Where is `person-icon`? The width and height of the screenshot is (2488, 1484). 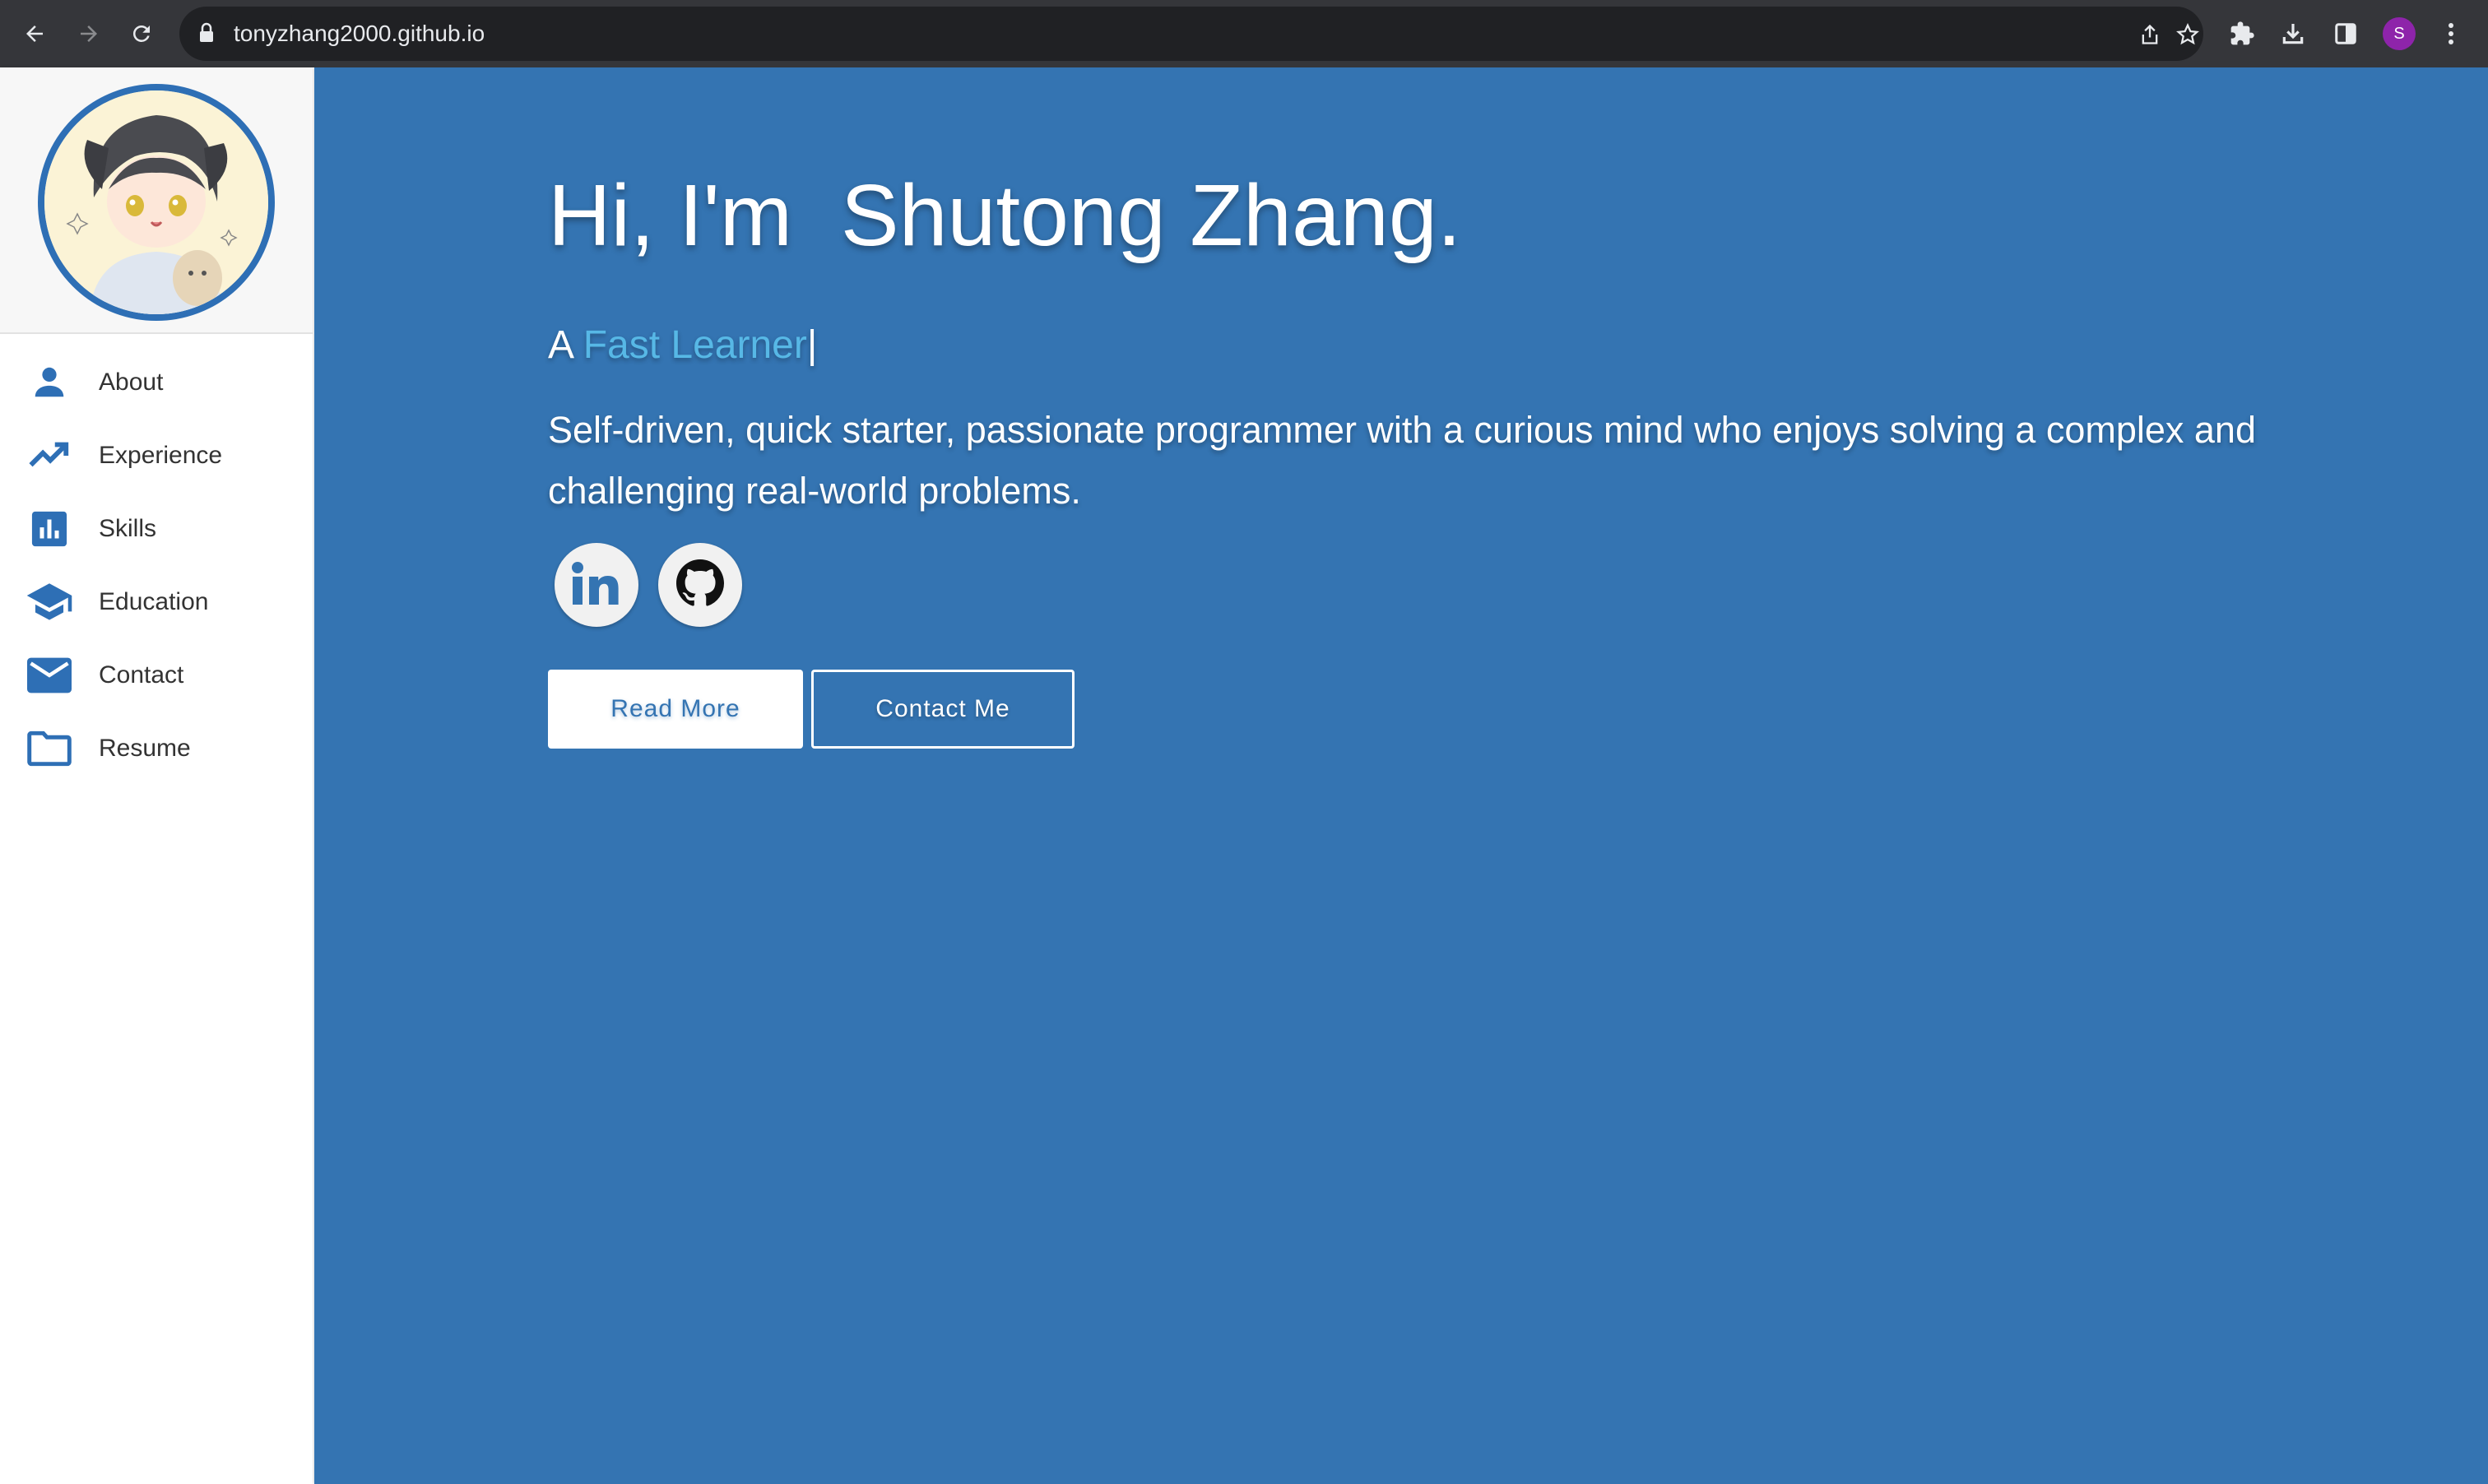 person-icon is located at coordinates (49, 382).